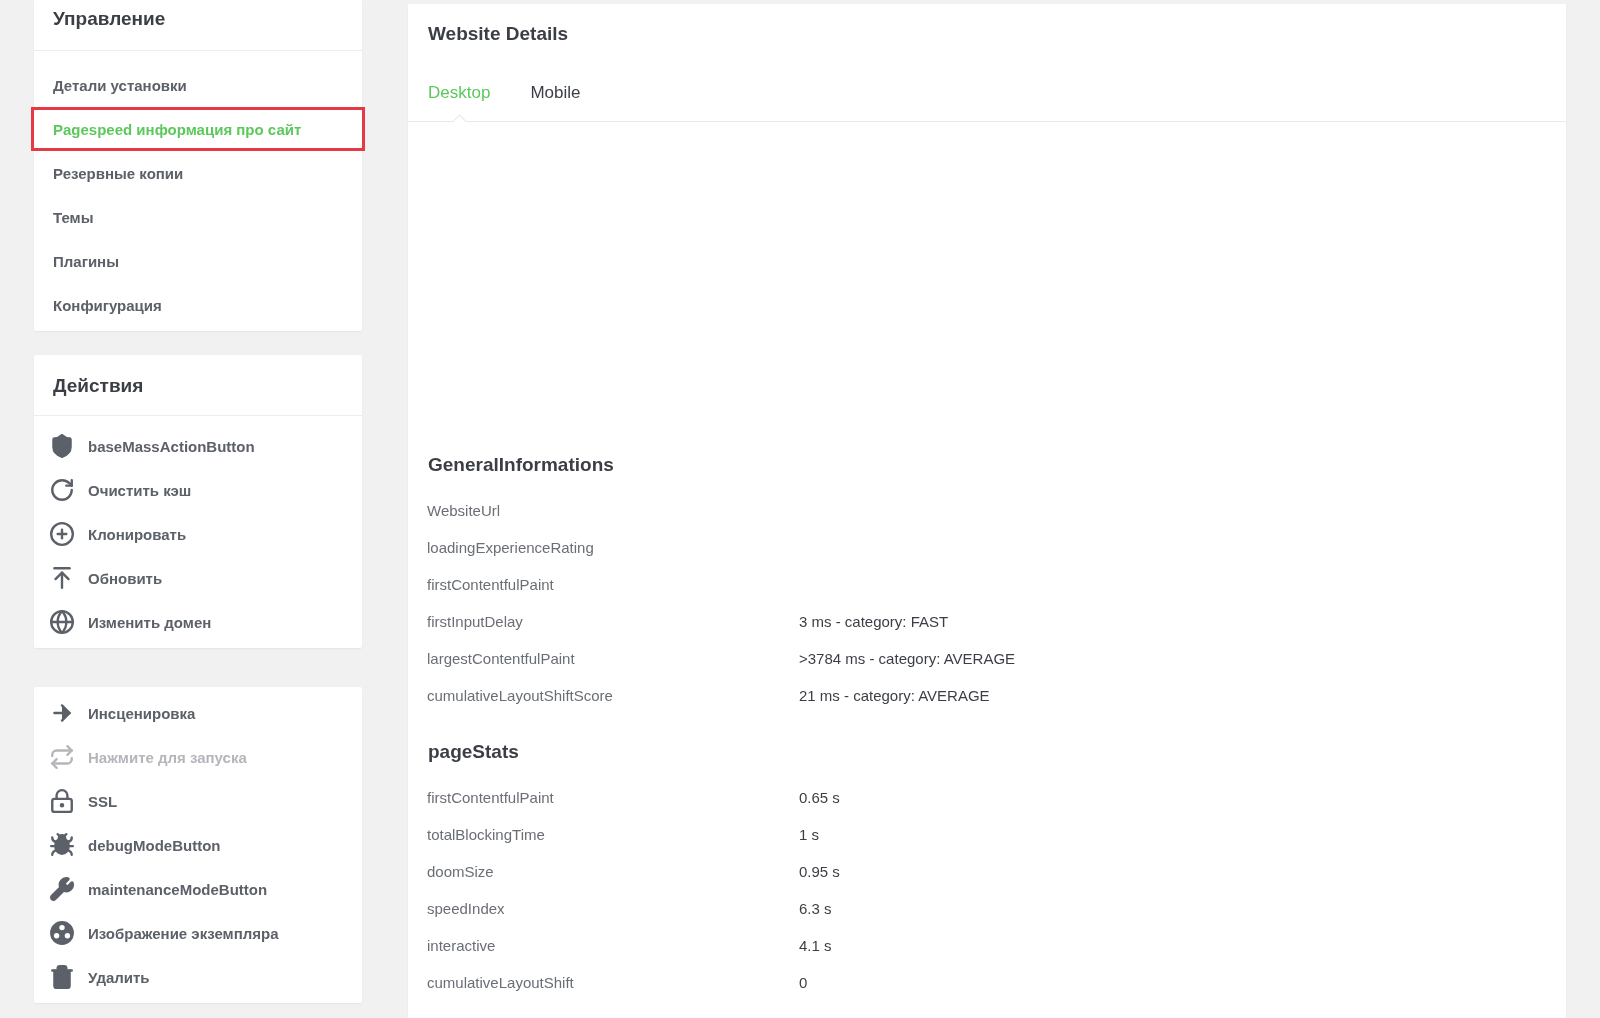  I want to click on field-label: cumulativeLayoutShift, so click(501, 982).